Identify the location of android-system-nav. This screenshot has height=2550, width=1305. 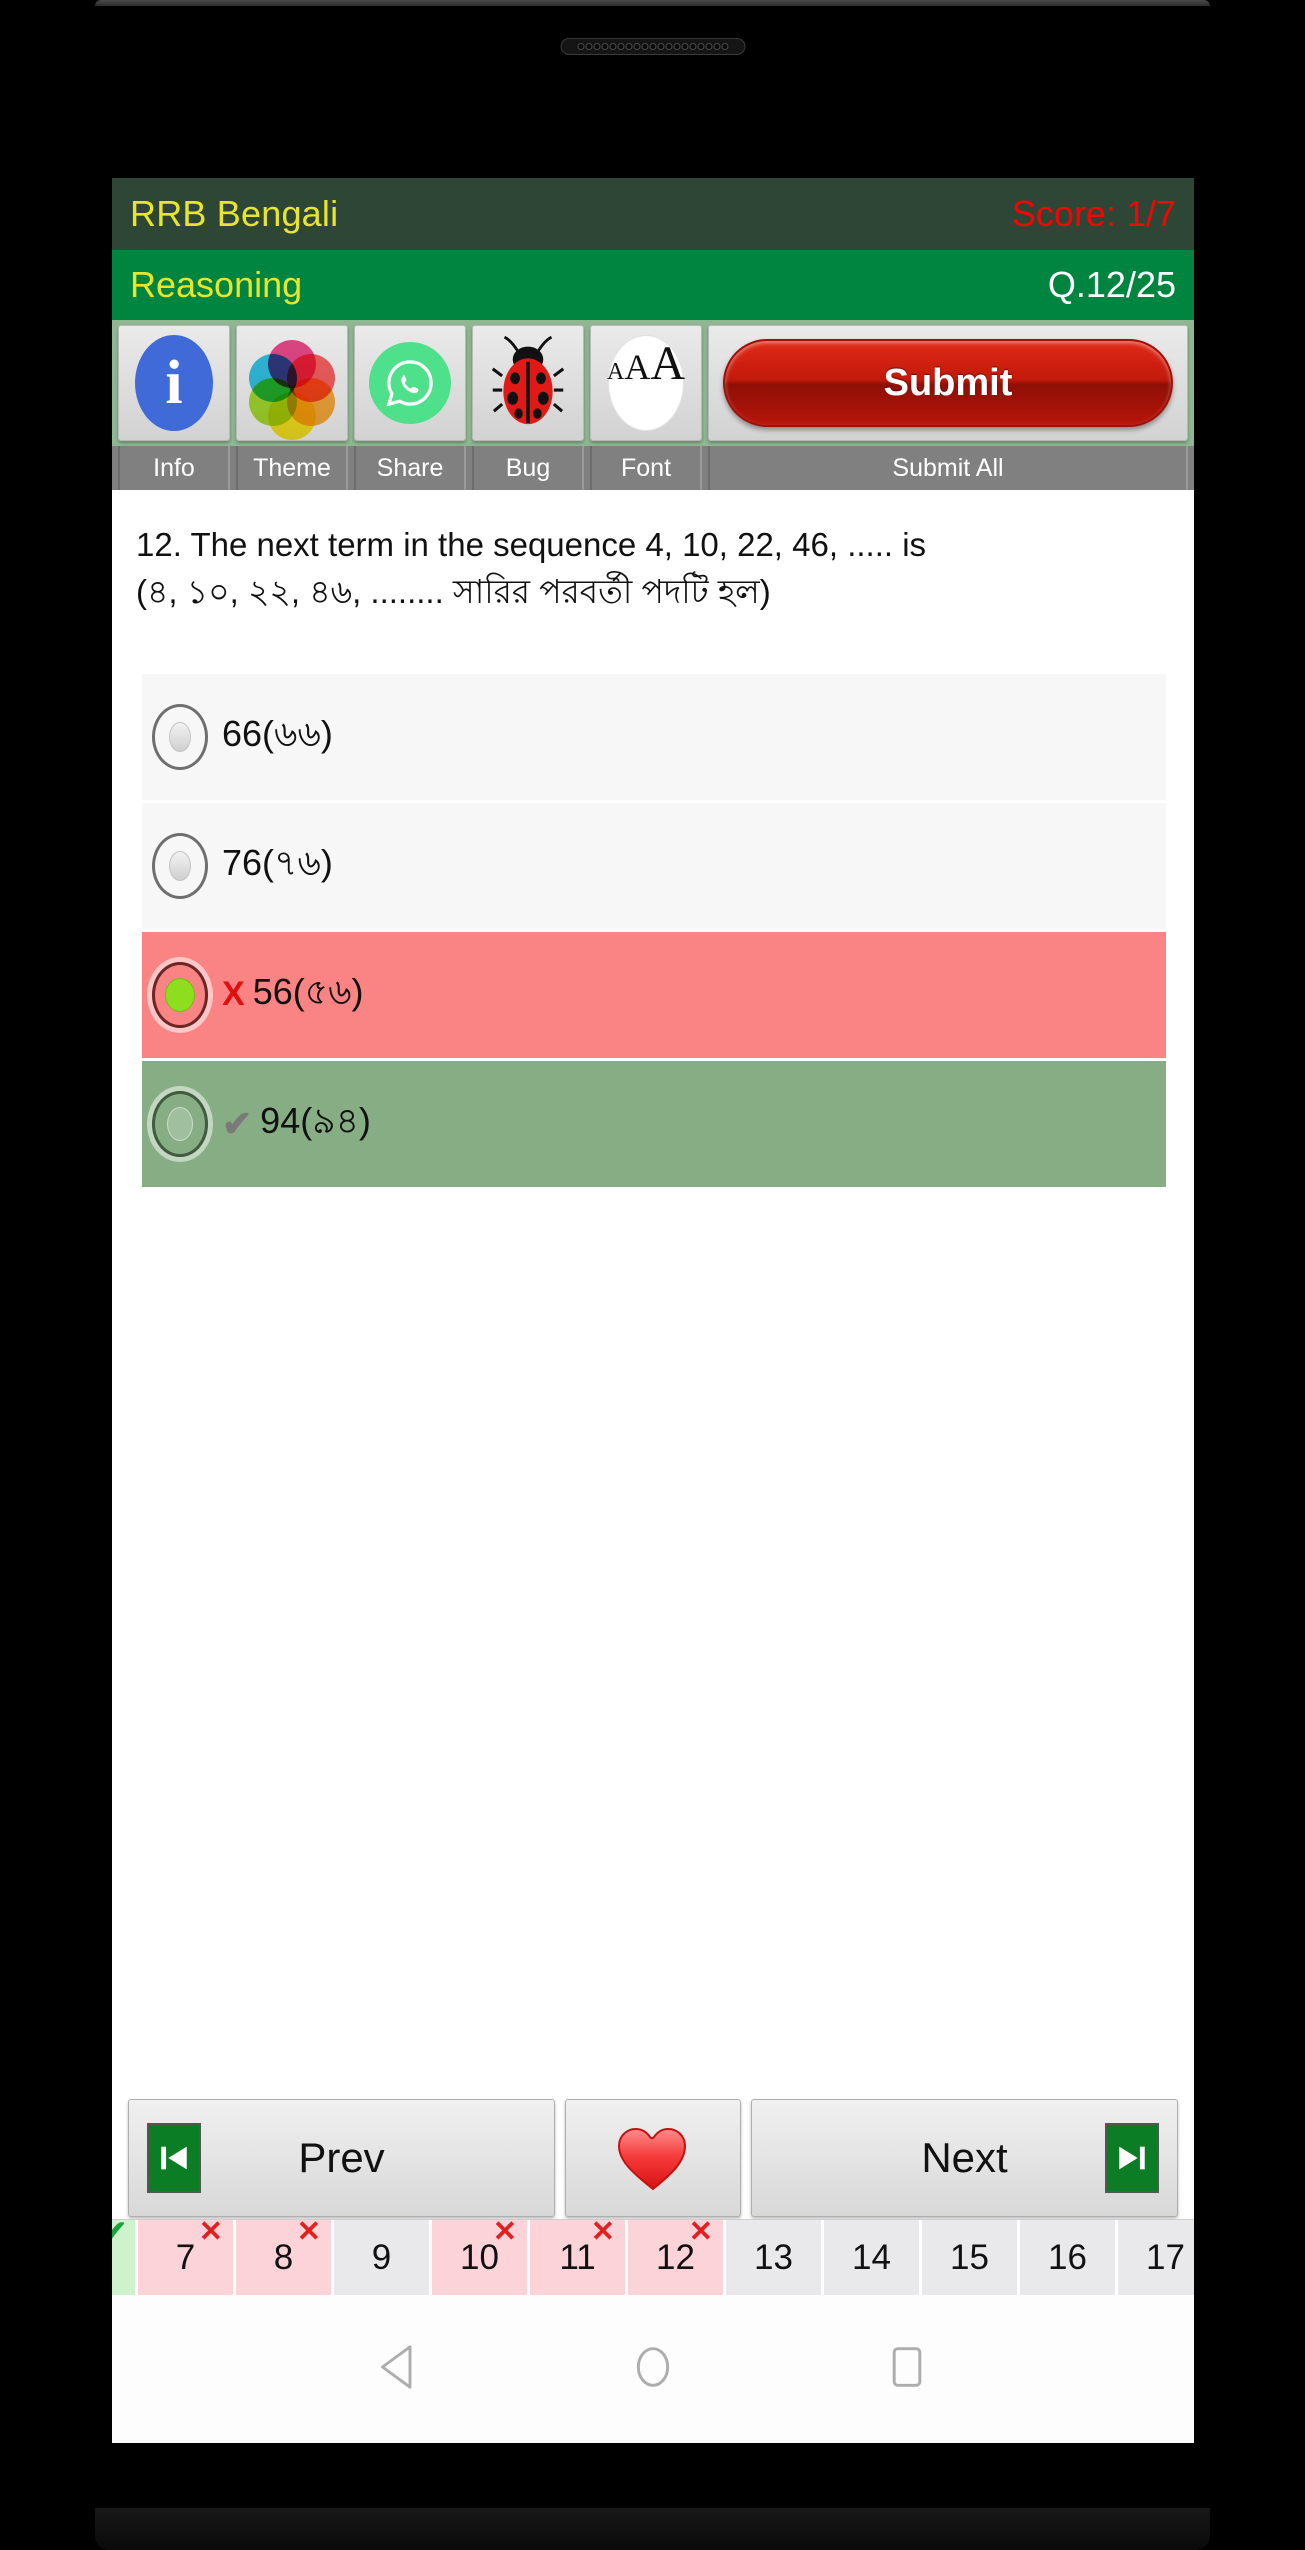
(653, 2369).